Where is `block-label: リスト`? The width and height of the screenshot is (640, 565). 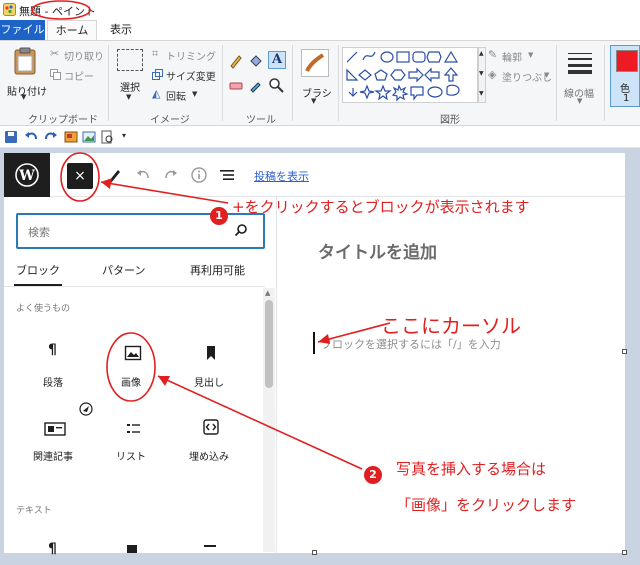
block-label: リスト is located at coordinates (131, 457).